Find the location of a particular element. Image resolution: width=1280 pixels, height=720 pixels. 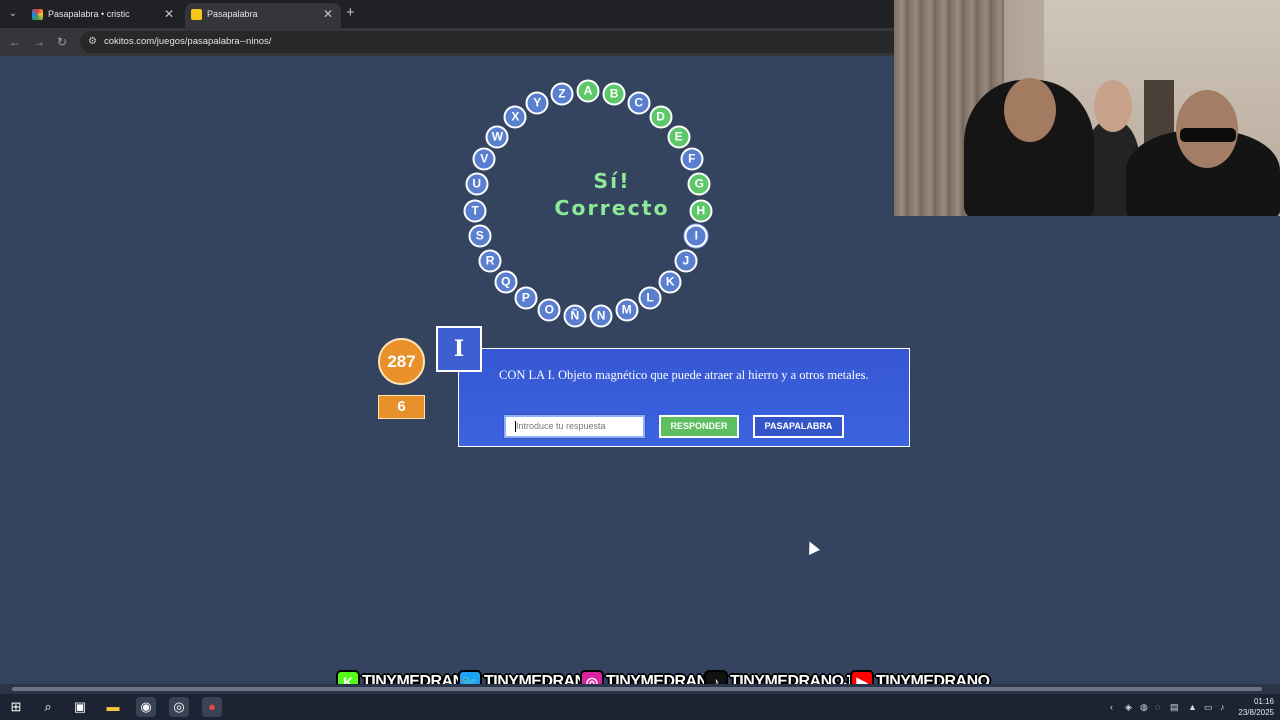

tab-pasapalabra: Pasapalabra ✕ is located at coordinates (263, 15).